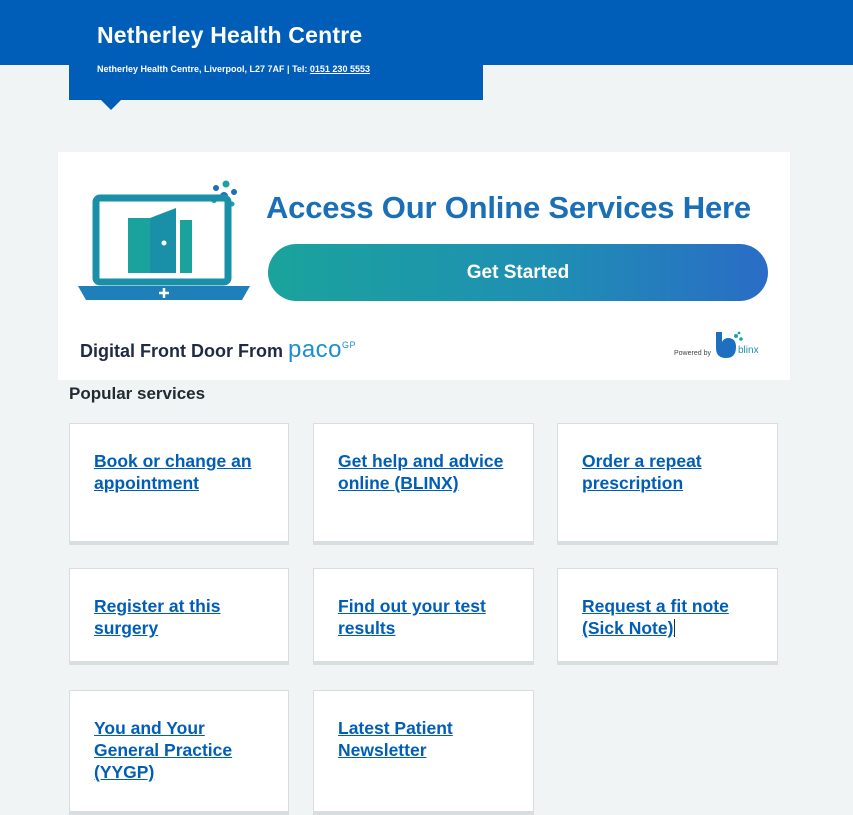 This screenshot has width=853, height=815. What do you see at coordinates (184, 351) in the screenshot?
I see `tagline-text: Digital Front Door From` at bounding box center [184, 351].